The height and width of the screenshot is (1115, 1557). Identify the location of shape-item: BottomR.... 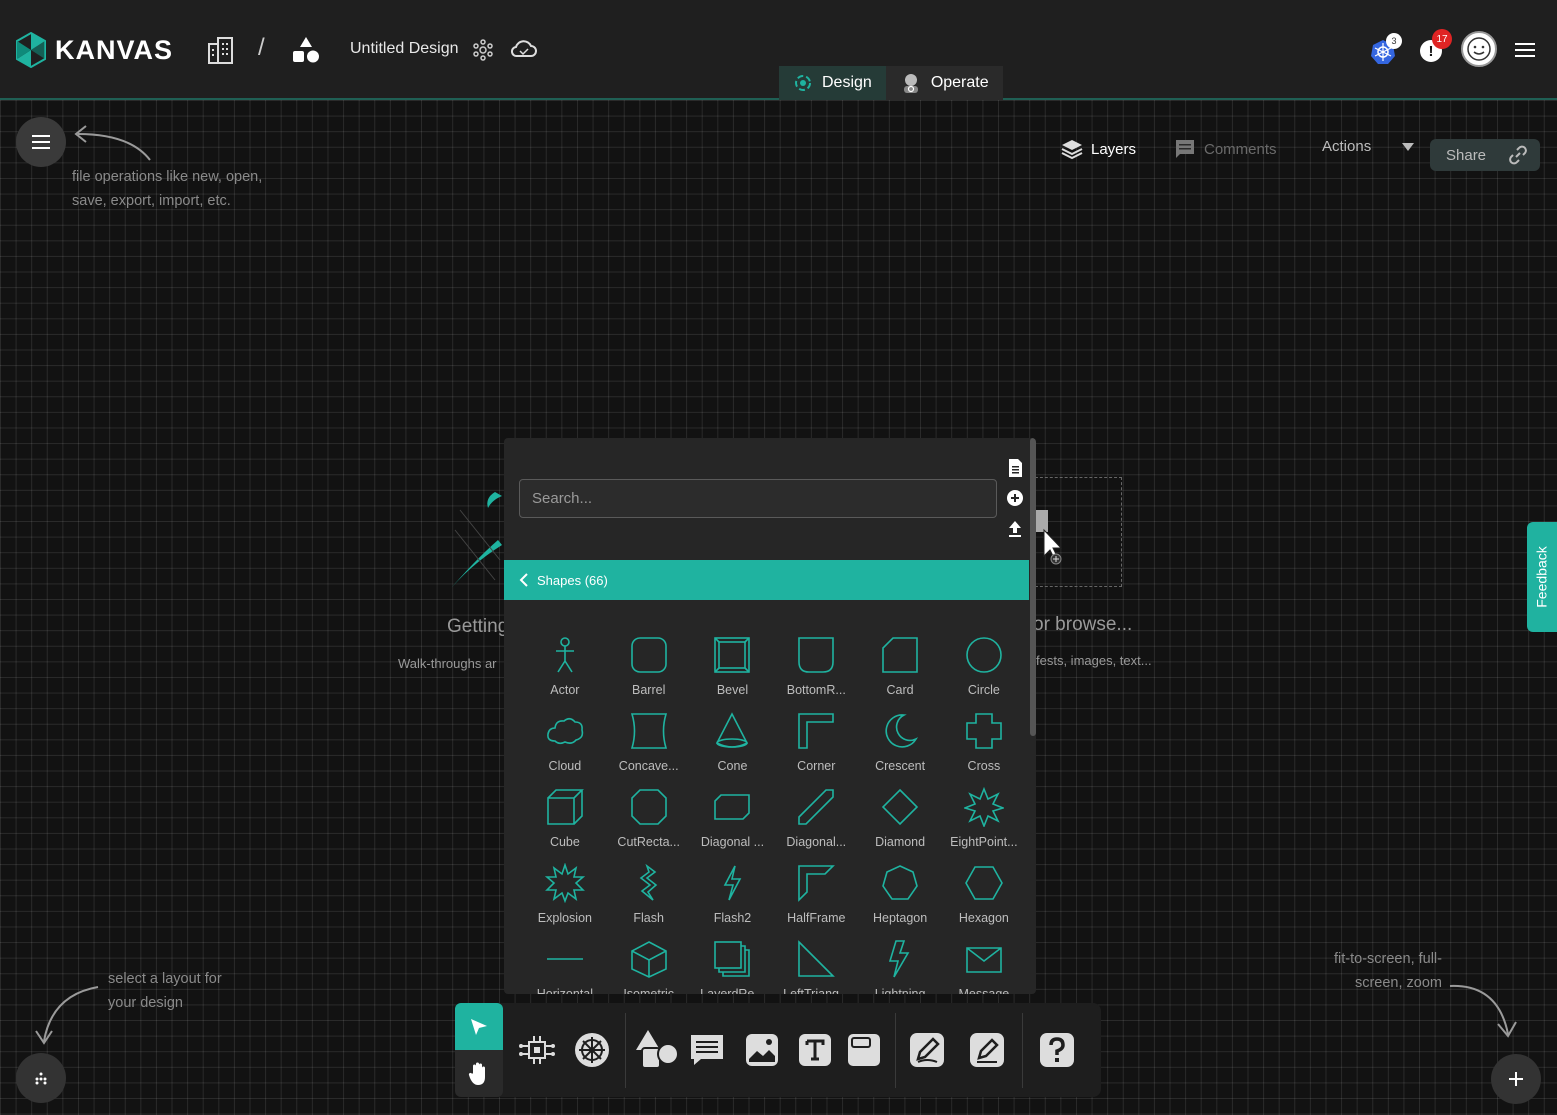
(816, 666).